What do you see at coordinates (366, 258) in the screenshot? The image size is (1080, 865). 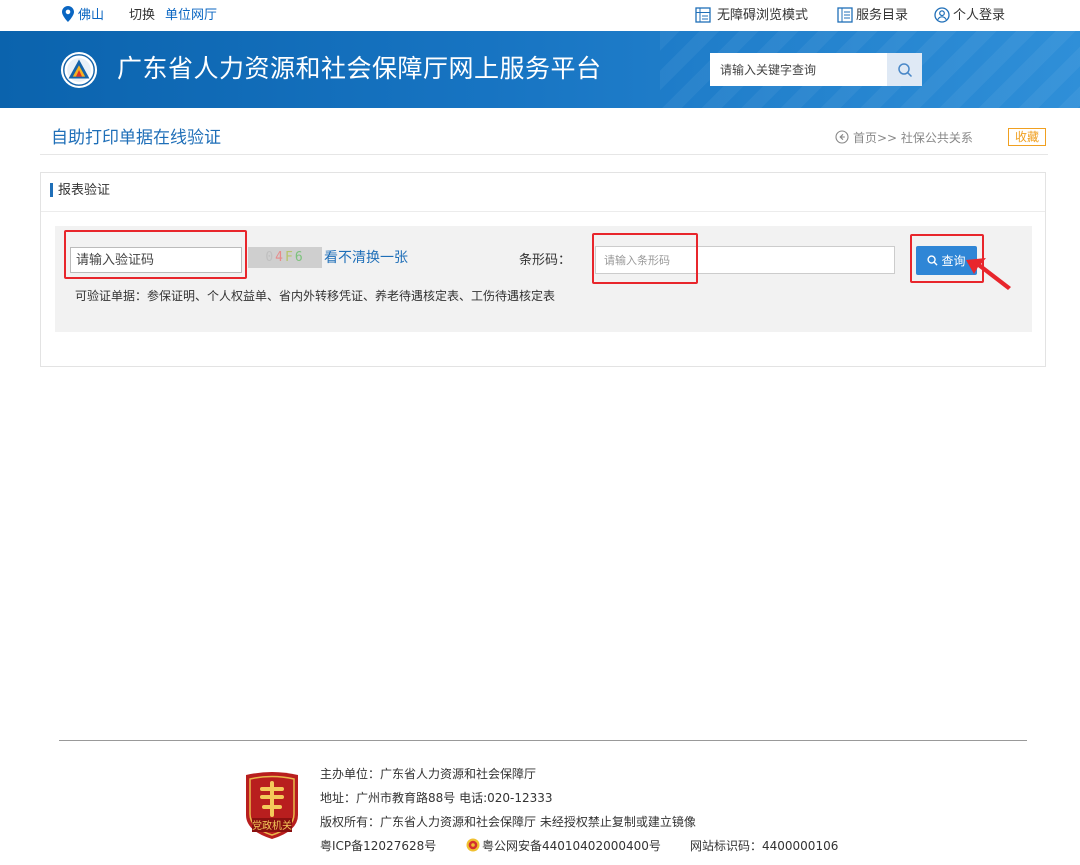 I see `refresh-captcha-link: 看不清换一张` at bounding box center [366, 258].